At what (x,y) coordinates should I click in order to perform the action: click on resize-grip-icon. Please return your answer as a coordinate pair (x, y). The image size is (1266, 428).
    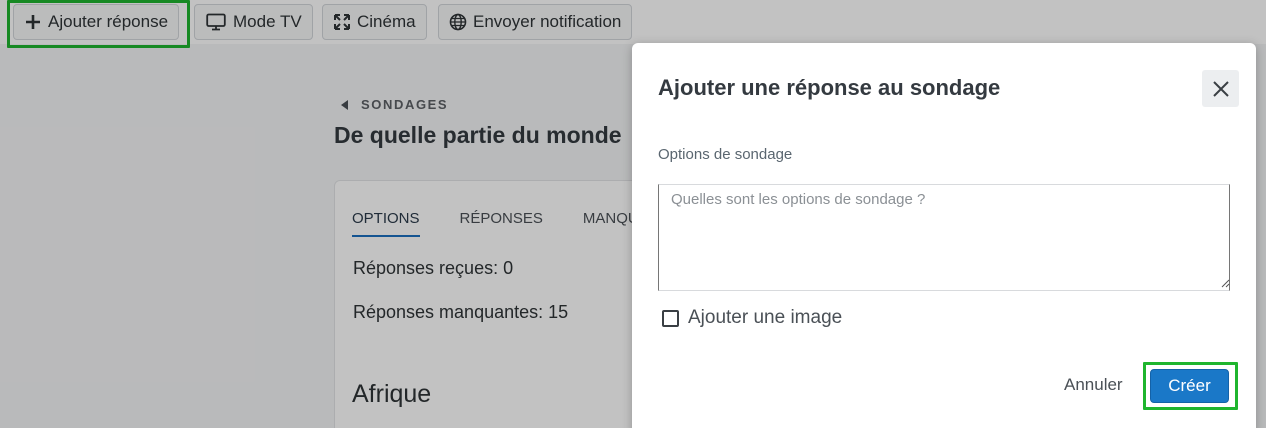
    Looking at the image, I should click on (1225, 283).